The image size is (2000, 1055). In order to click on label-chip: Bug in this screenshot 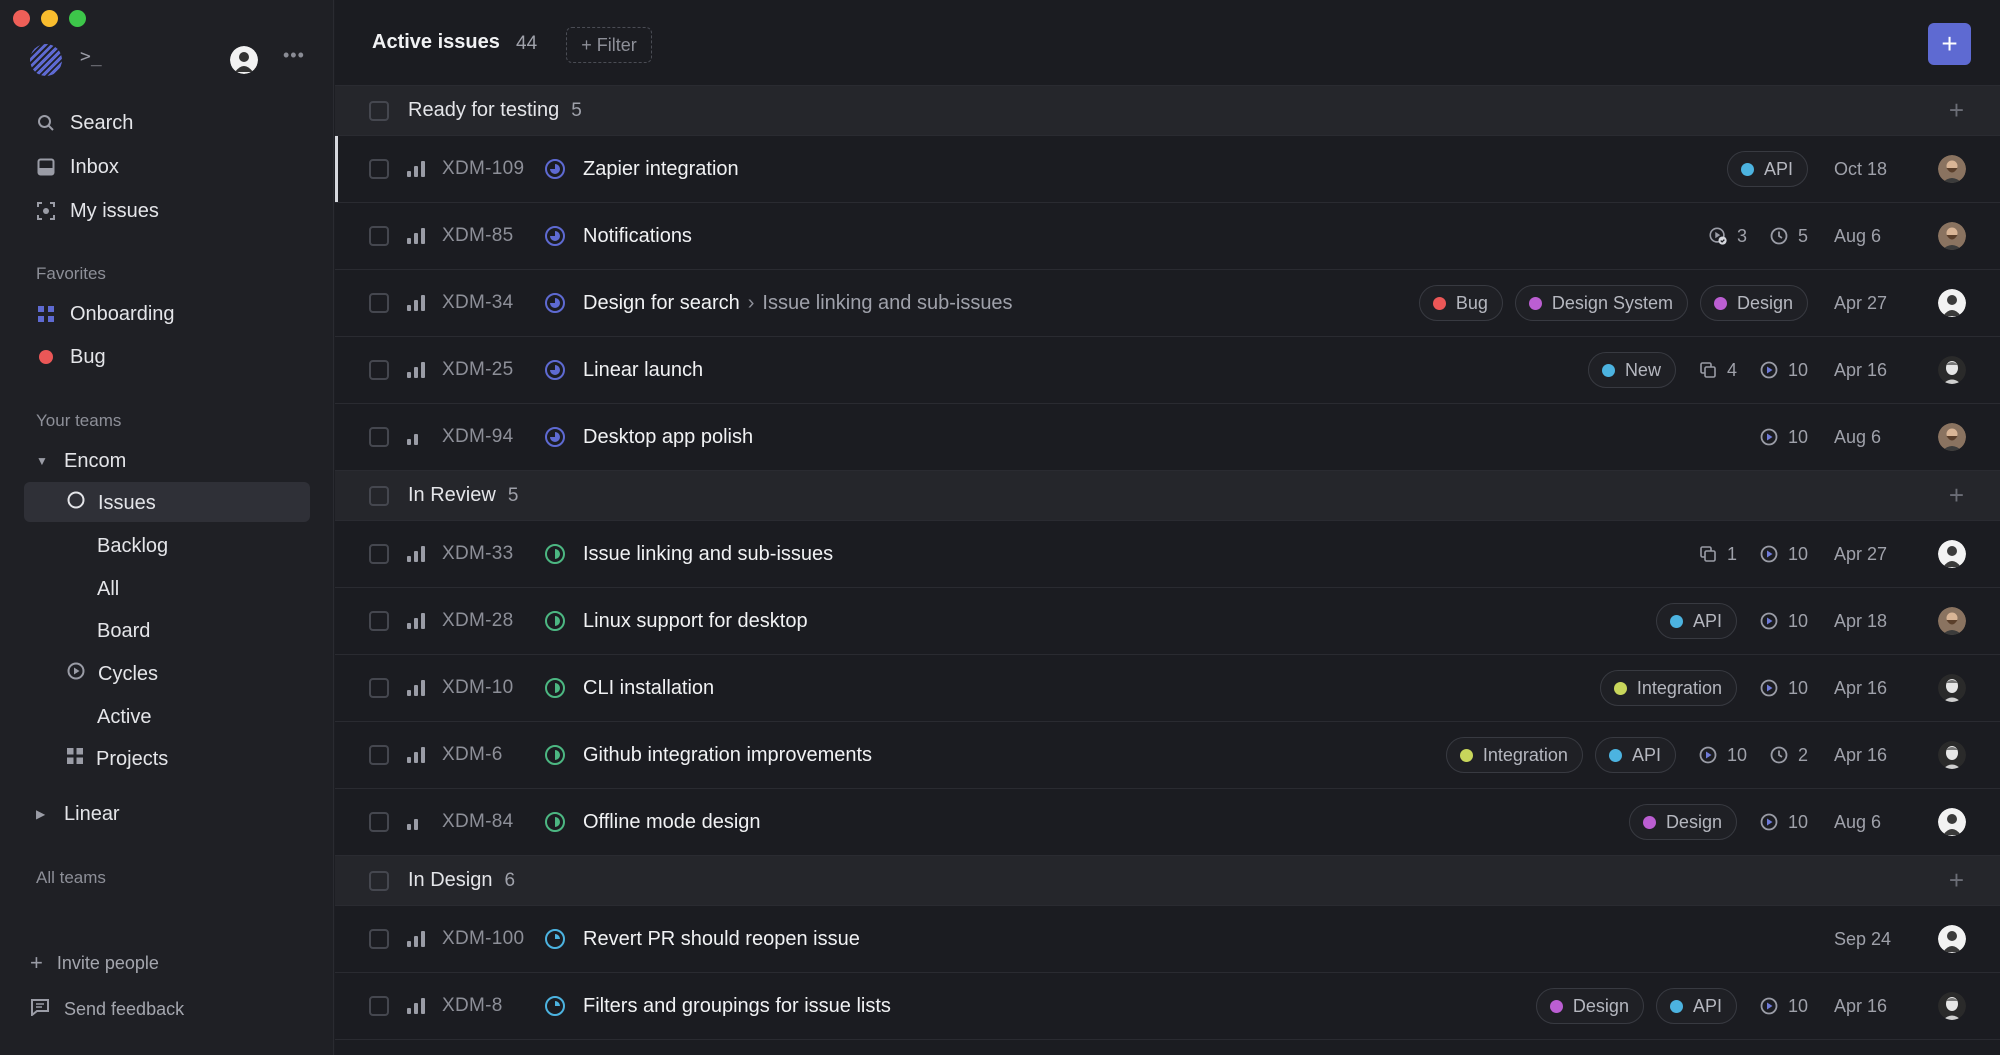, I will do `click(1460, 303)`.